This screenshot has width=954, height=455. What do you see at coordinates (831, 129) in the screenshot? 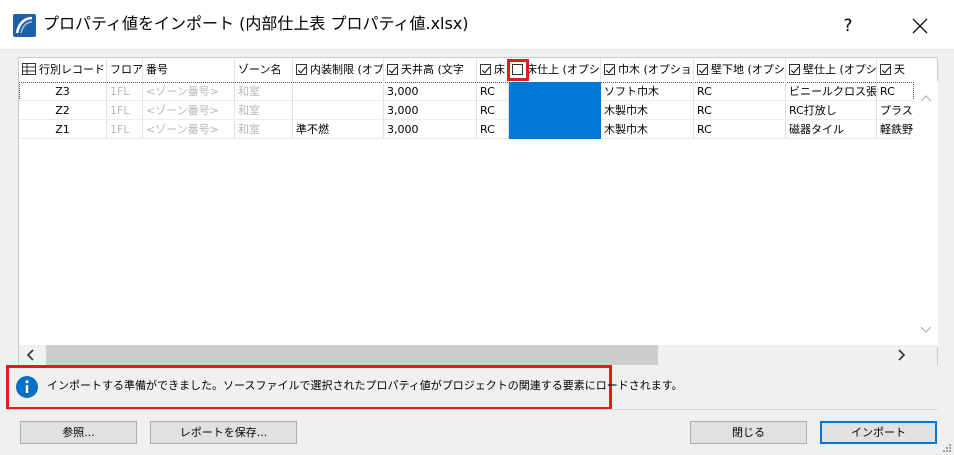
I see `table-cell: 磁器タイル` at bounding box center [831, 129].